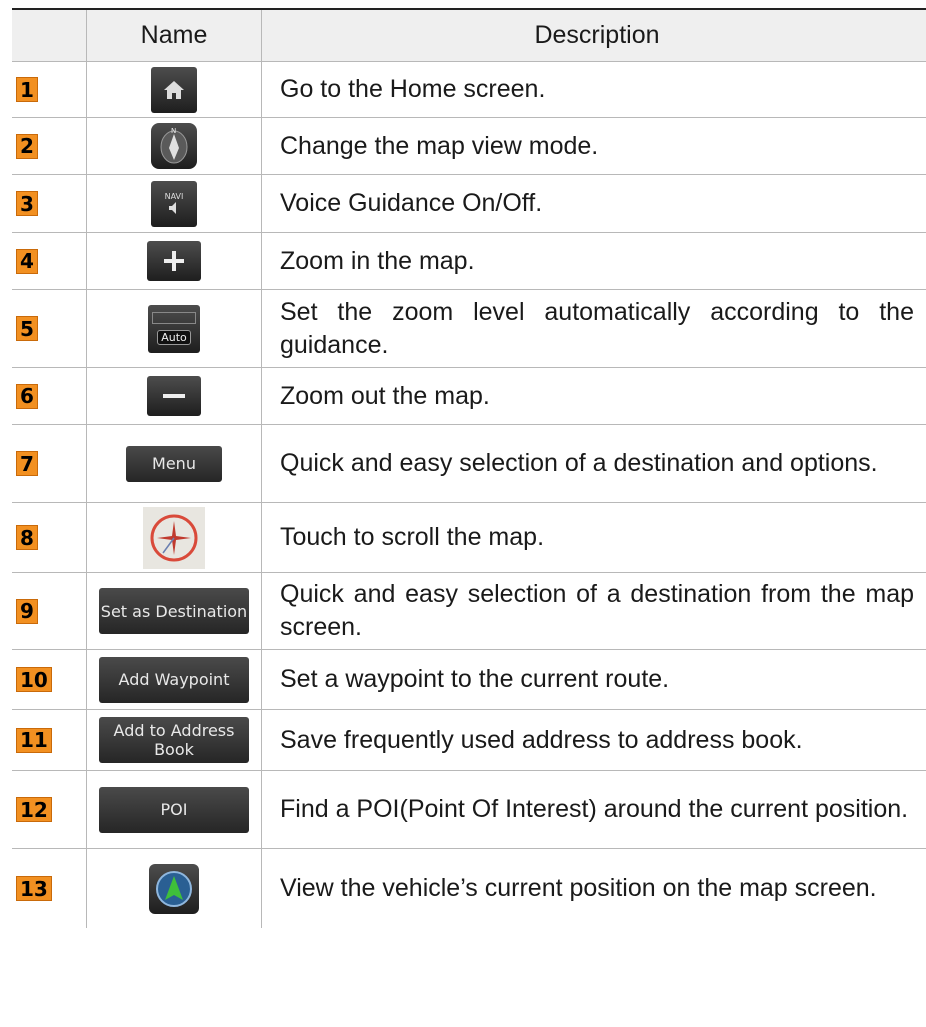 This screenshot has width=926, height=1027. I want to click on add-to-address-book-button: Add to Address Book, so click(174, 740).